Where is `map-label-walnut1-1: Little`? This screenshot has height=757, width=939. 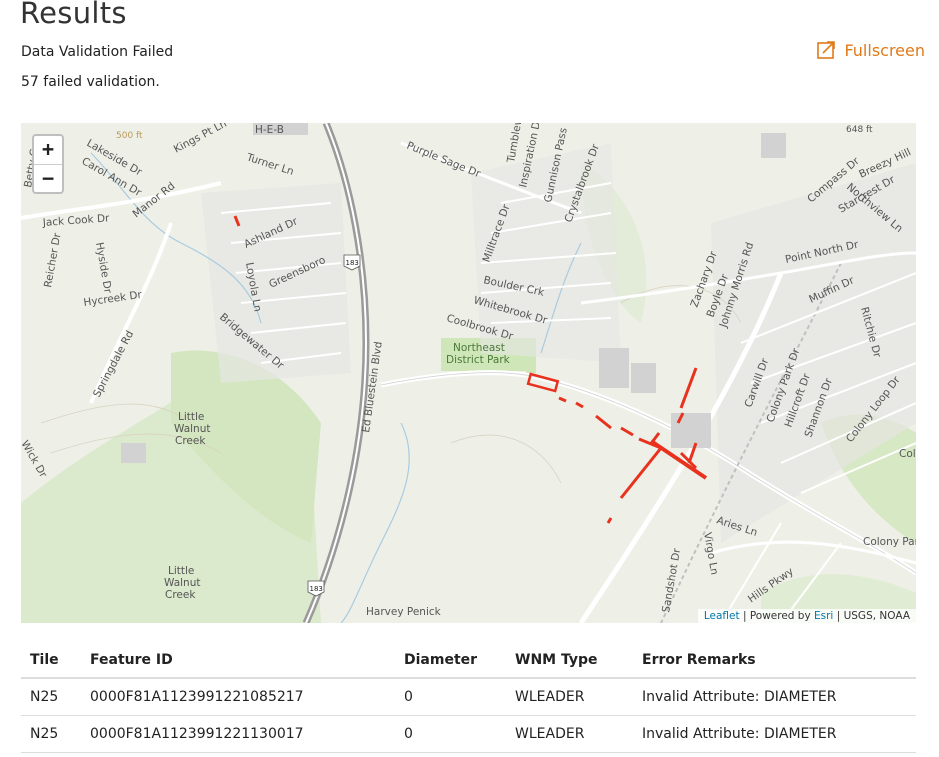 map-label-walnut1-1: Little is located at coordinates (191, 417).